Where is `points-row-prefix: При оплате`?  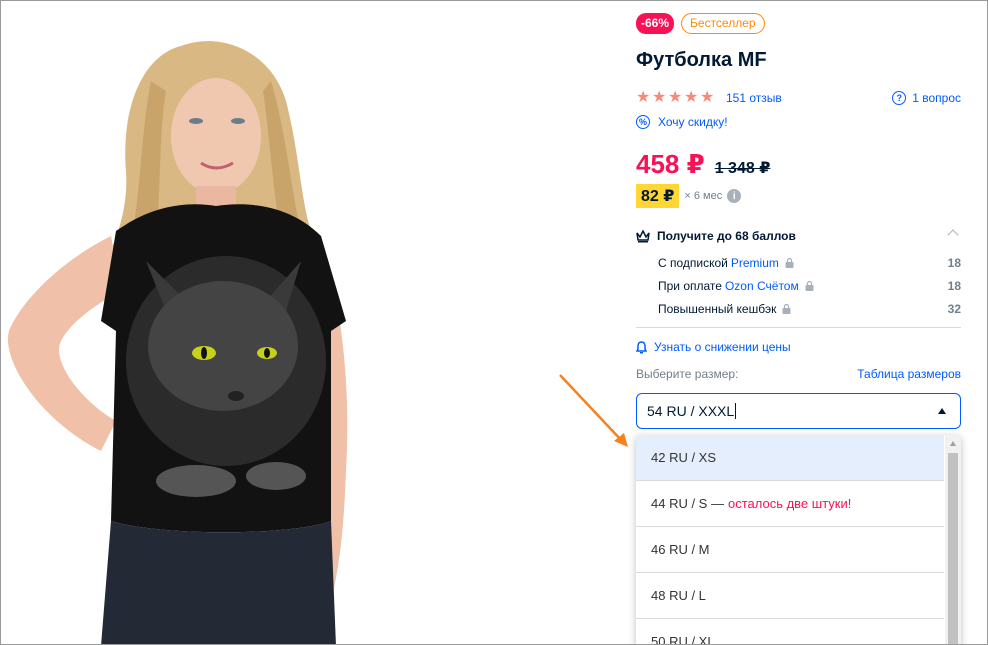
points-row-prefix: При оплате is located at coordinates (690, 285).